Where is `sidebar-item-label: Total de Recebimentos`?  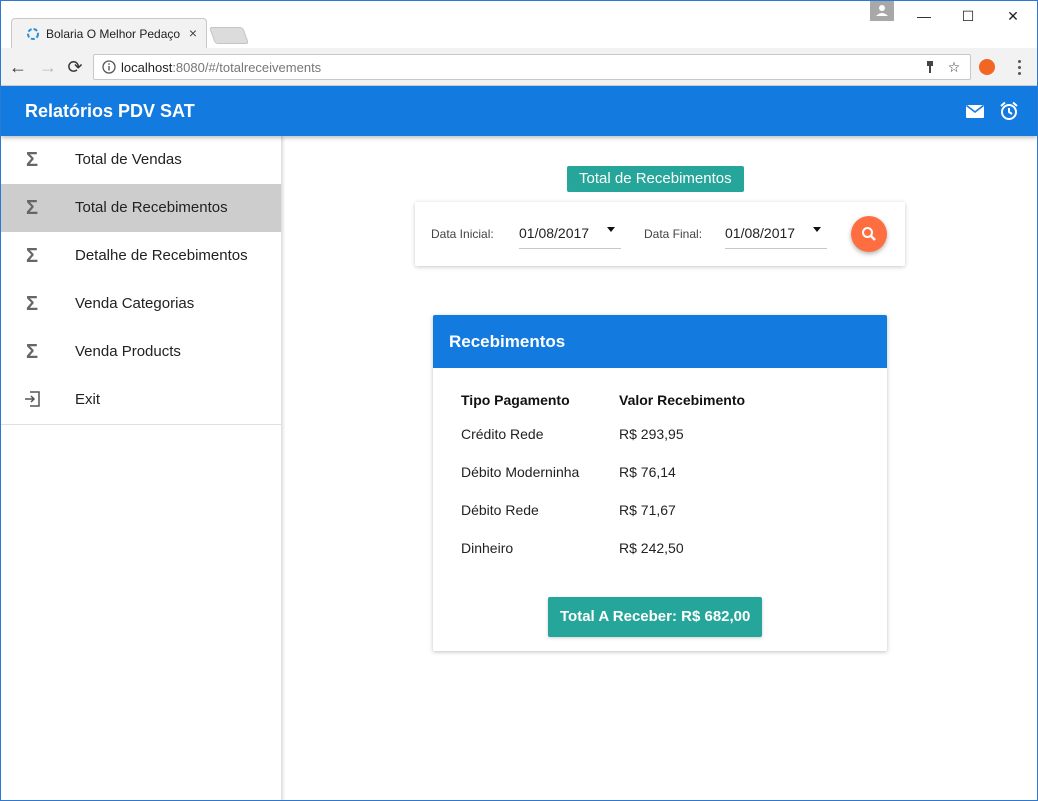 sidebar-item-label: Total de Recebimentos is located at coordinates (151, 207).